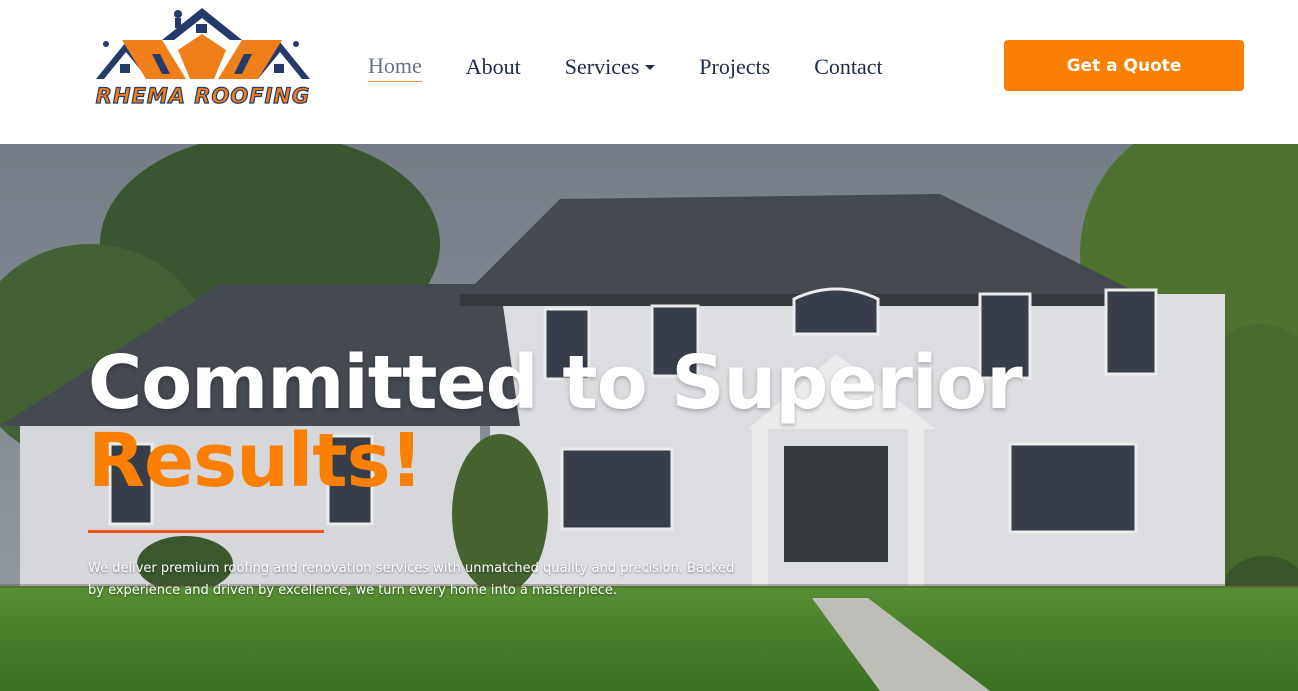 Image resolution: width=1298 pixels, height=691 pixels. What do you see at coordinates (555, 383) in the screenshot?
I see `hero-title: Committed to Superior` at bounding box center [555, 383].